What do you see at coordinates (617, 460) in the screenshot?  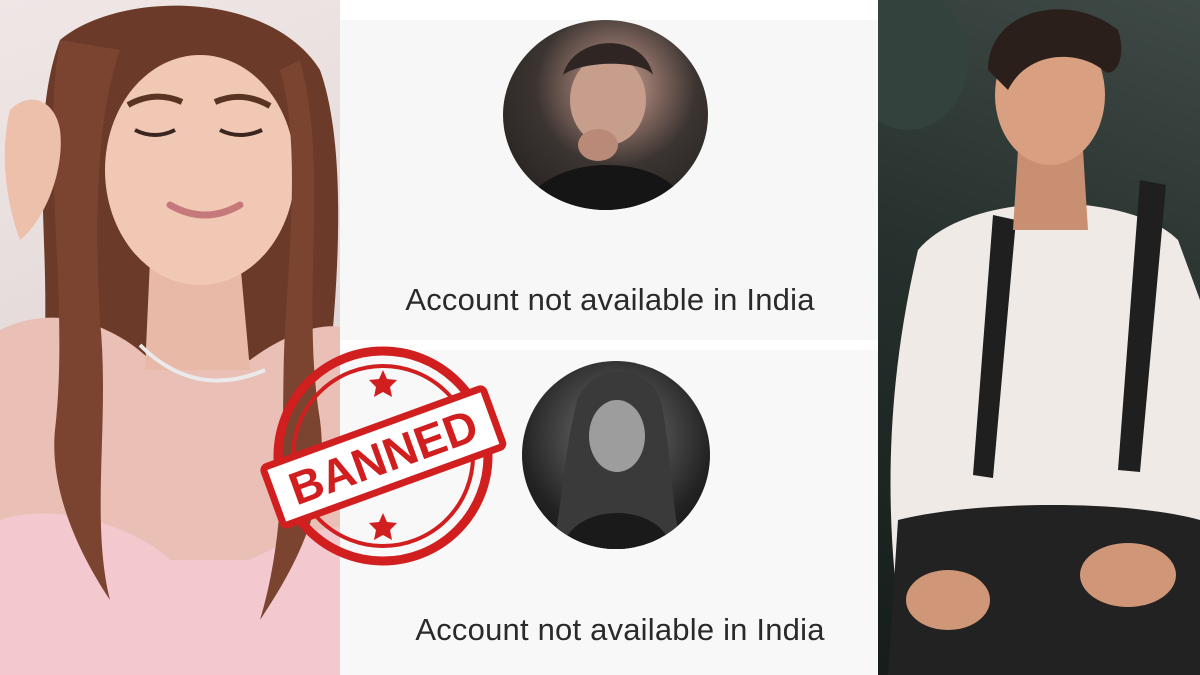 I see `woman-silhouette-icon` at bounding box center [617, 460].